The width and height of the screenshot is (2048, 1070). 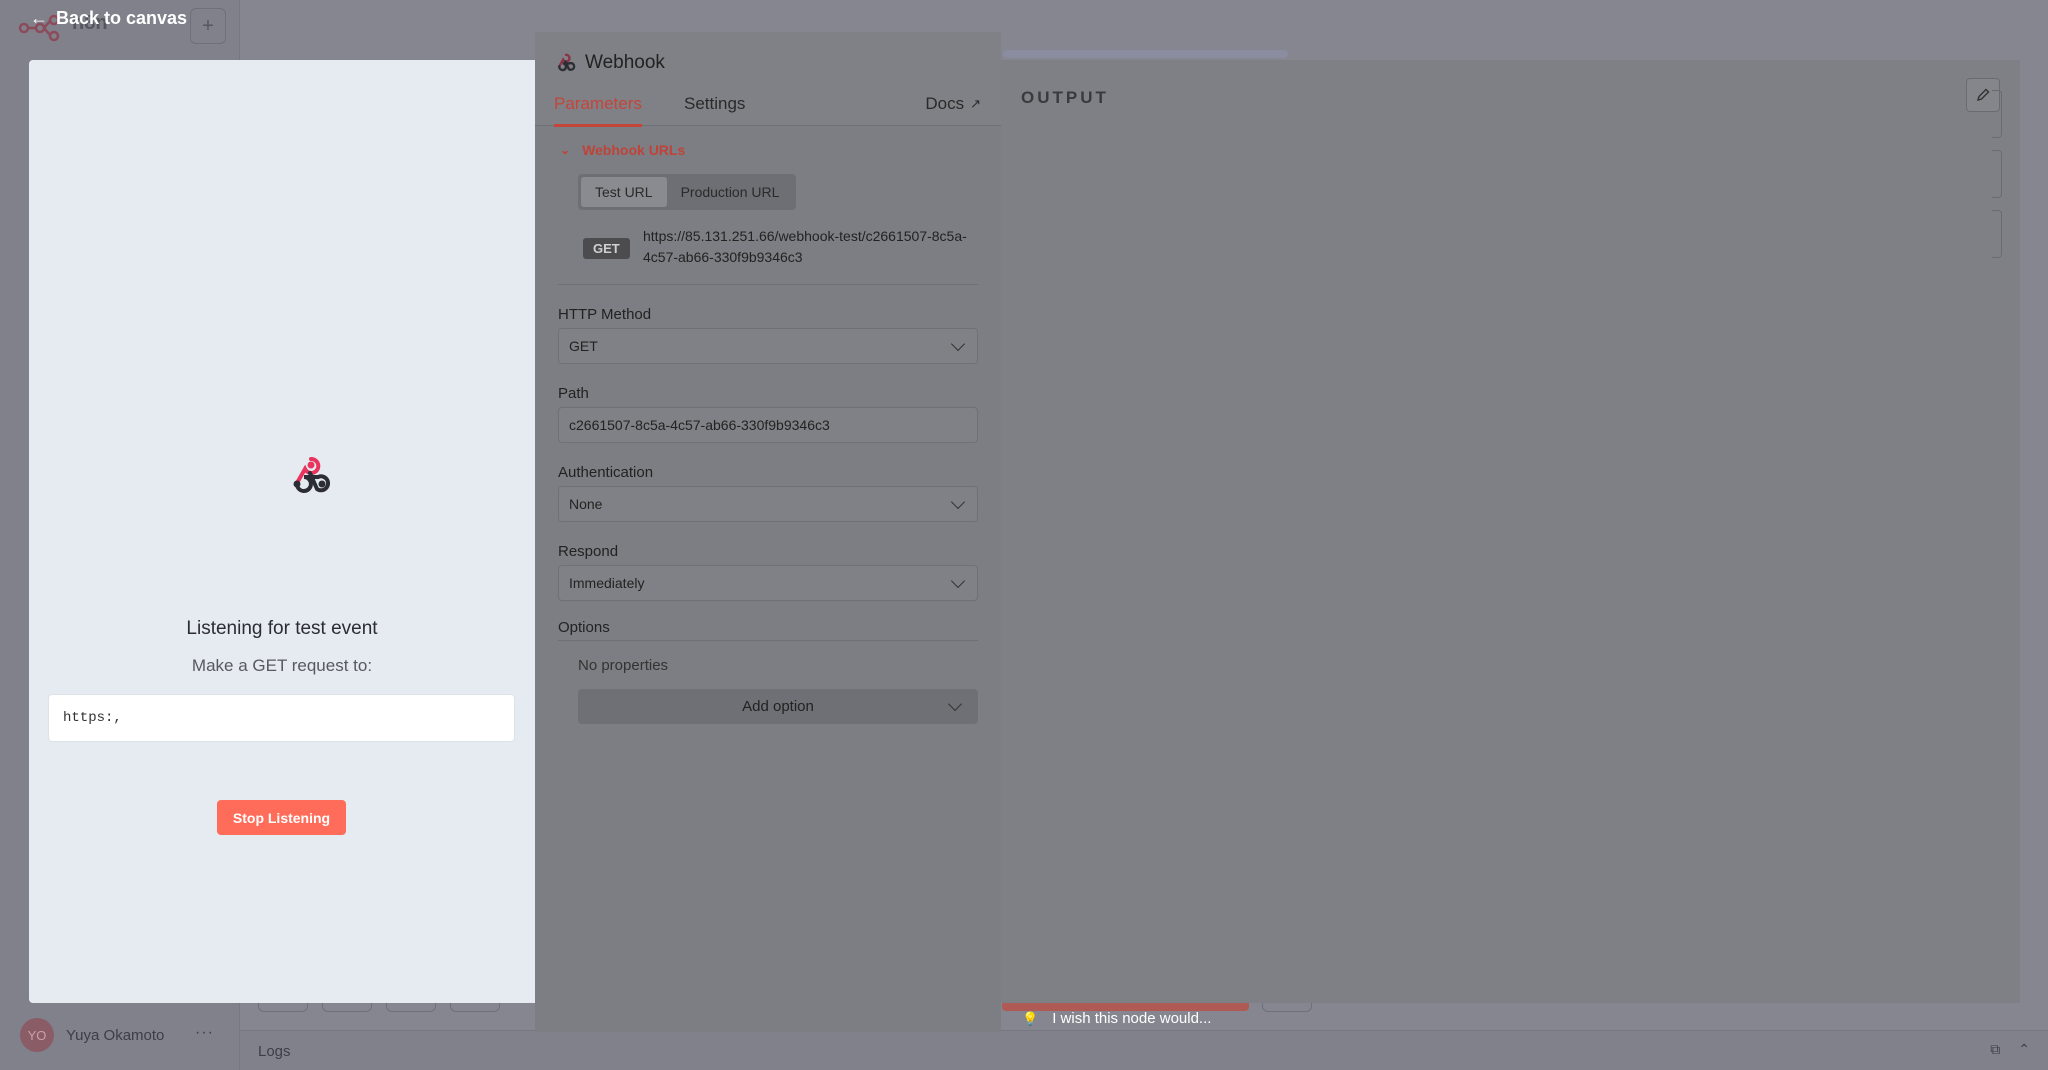 I want to click on chevron-down-icon: ⌄, so click(x=565, y=150).